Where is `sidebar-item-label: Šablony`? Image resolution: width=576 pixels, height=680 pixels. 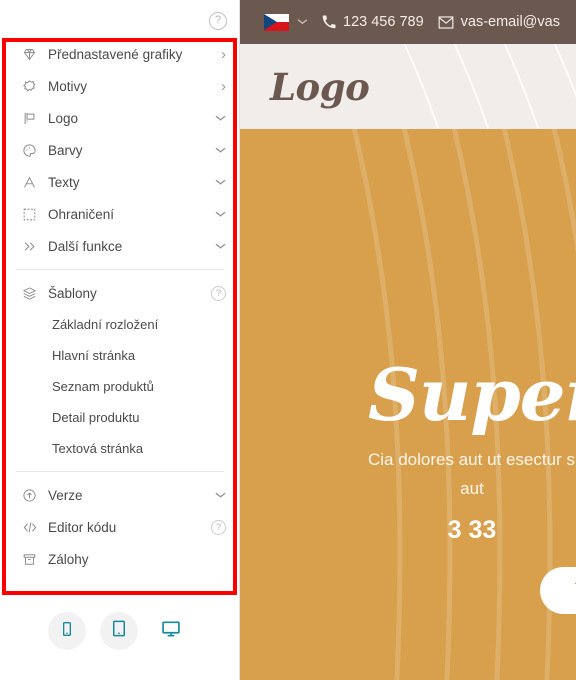 sidebar-item-label: Šablony is located at coordinates (72, 293).